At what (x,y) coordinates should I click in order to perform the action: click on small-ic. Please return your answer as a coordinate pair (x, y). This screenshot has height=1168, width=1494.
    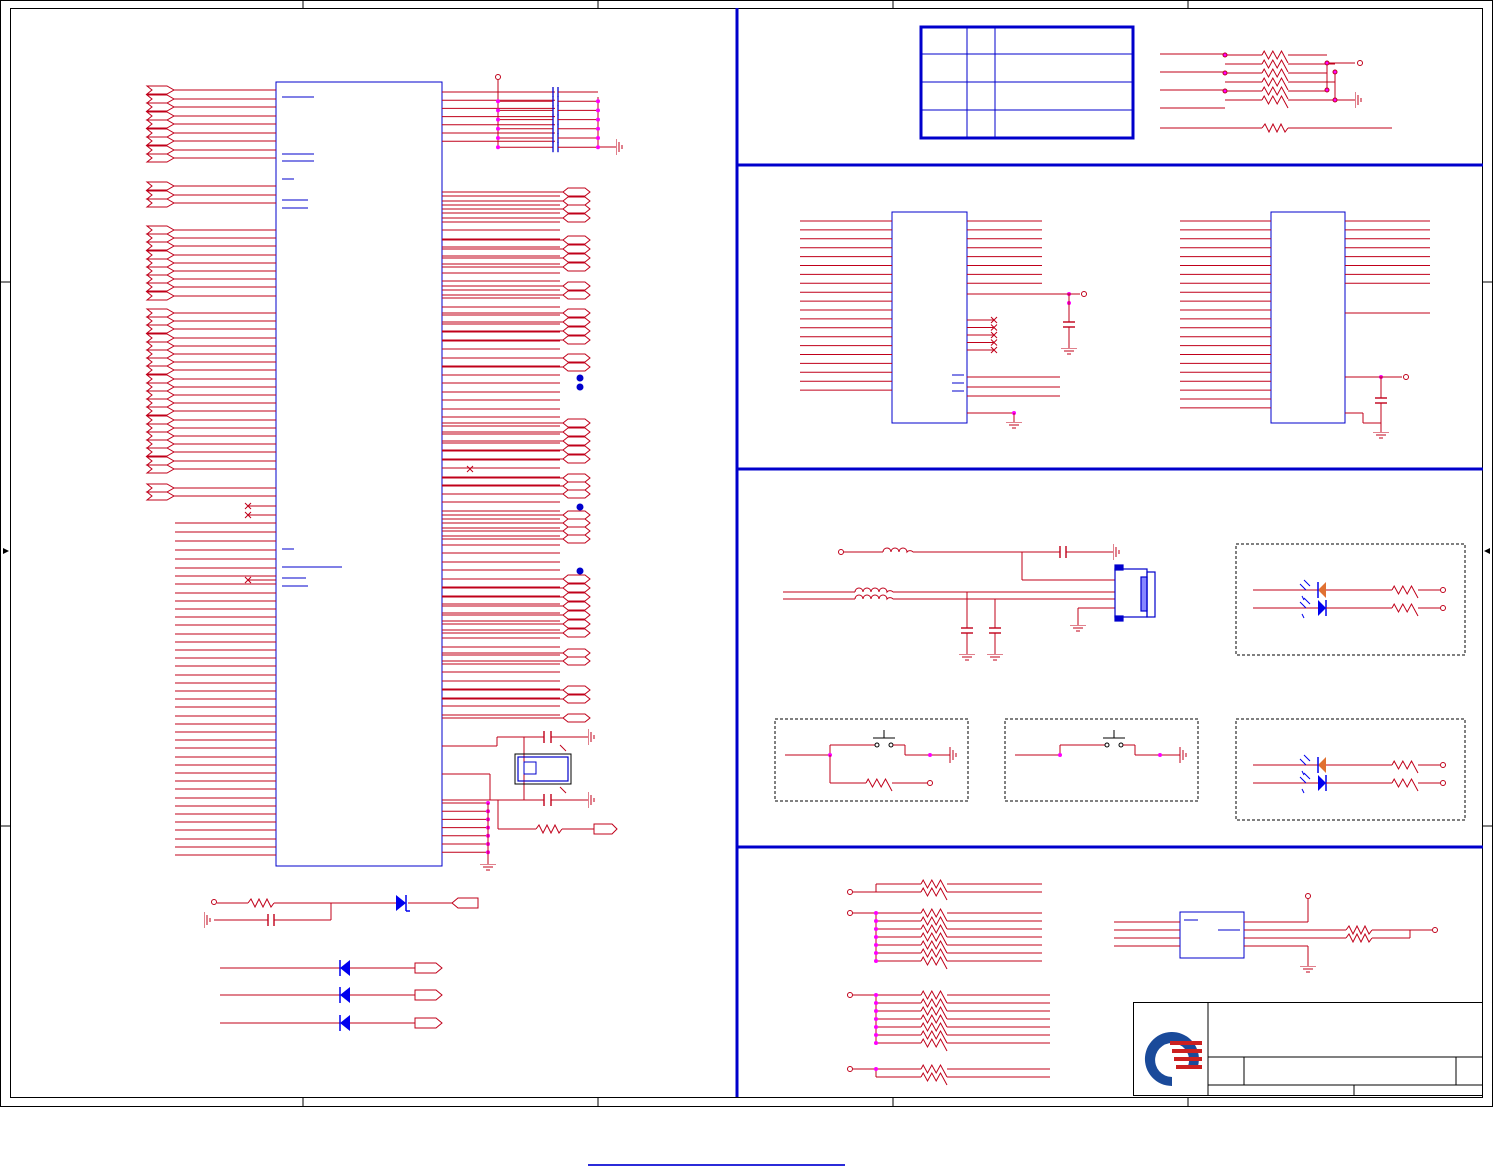
    Looking at the image, I should click on (1212, 935).